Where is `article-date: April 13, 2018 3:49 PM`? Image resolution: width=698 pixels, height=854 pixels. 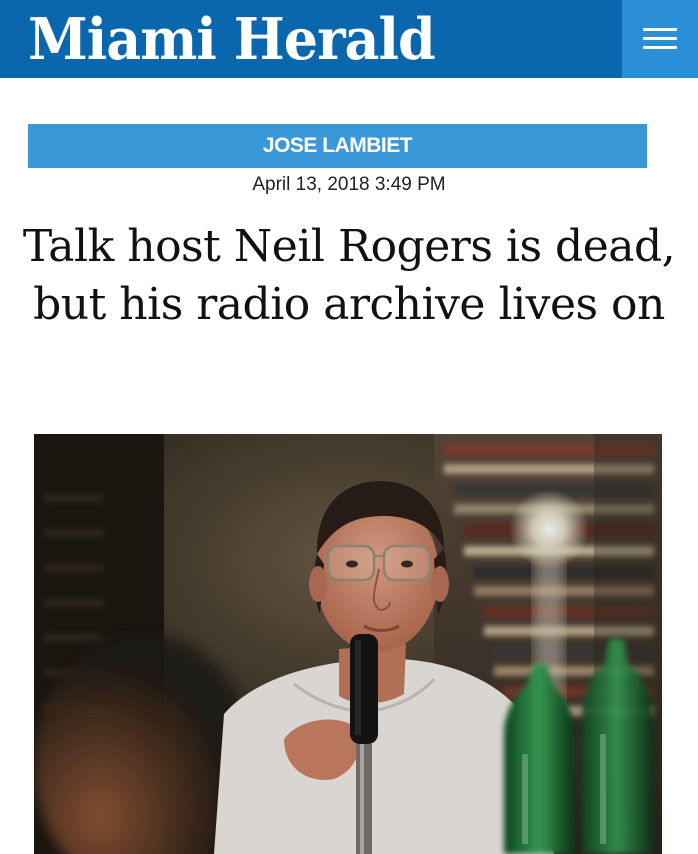 article-date: April 13, 2018 3:49 PM is located at coordinates (349, 184).